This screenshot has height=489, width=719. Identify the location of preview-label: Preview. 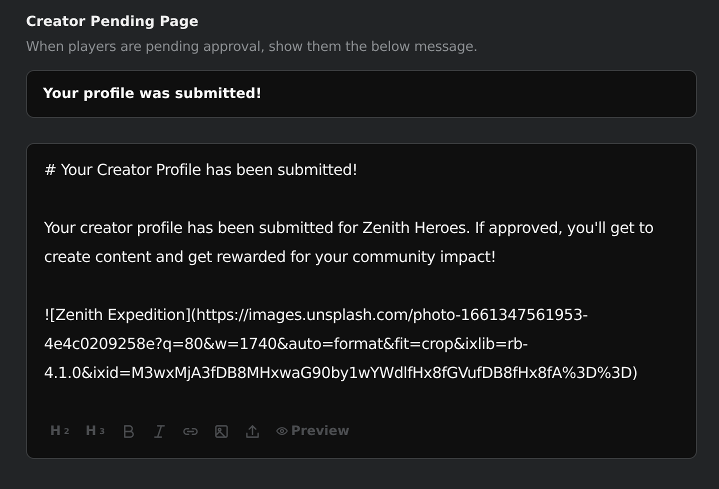
(320, 431).